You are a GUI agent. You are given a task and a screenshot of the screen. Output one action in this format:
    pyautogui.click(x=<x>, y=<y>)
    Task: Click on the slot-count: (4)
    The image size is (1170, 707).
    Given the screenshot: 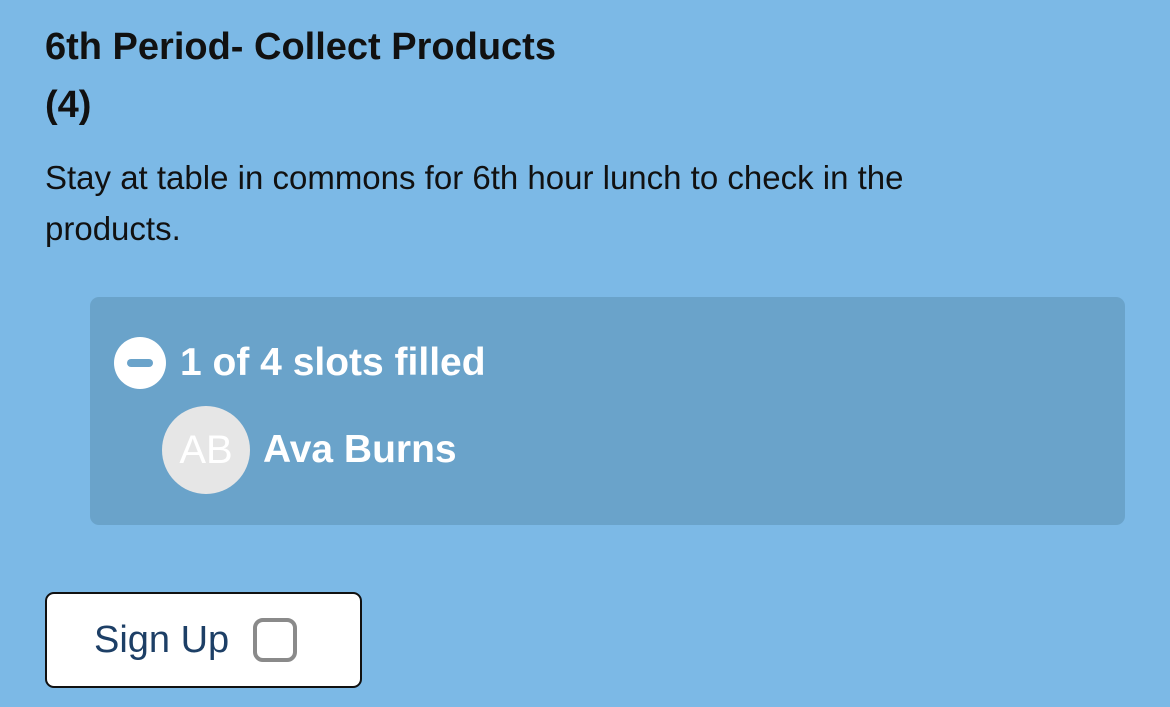 What is the action you would take?
    pyautogui.click(x=68, y=105)
    